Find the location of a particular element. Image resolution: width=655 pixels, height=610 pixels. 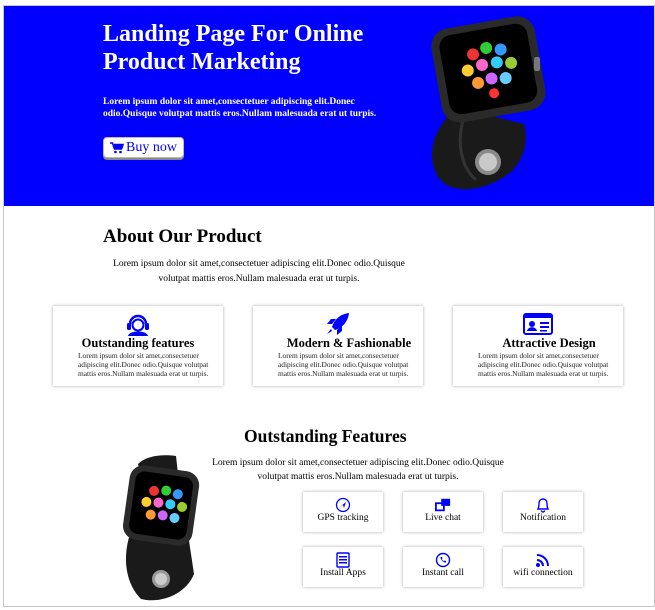

feature-live-chat: Live chat is located at coordinates (443, 512).